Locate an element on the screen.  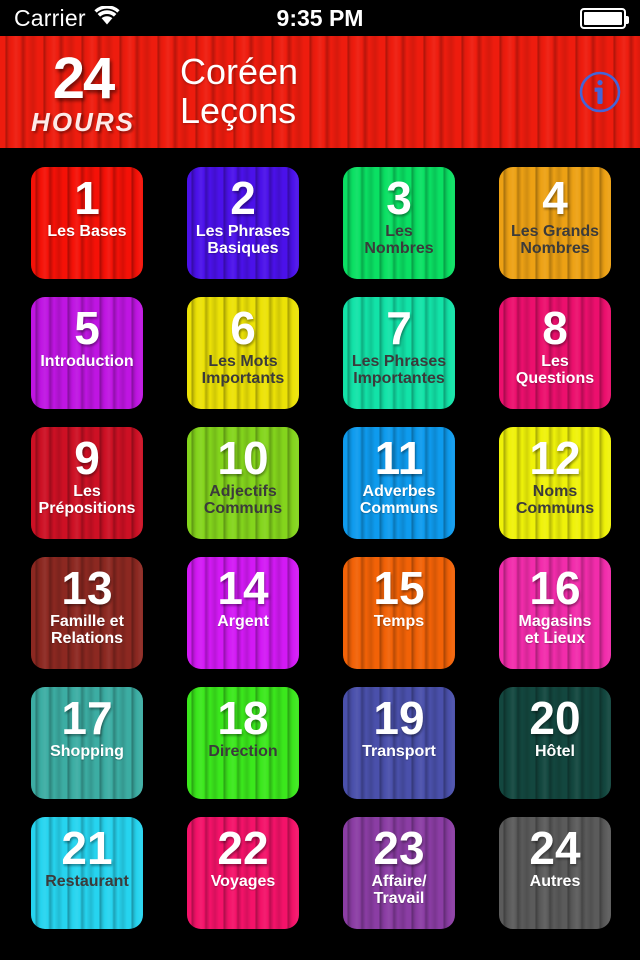
lesson-tile-12: 12 Noms Communs is located at coordinates (555, 483).